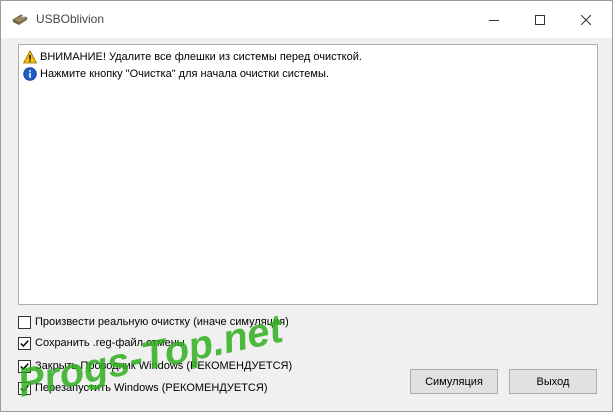  Describe the element at coordinates (110, 343) in the screenshot. I see `save-reg-label: Сохранить .reg-файл отмены` at that location.